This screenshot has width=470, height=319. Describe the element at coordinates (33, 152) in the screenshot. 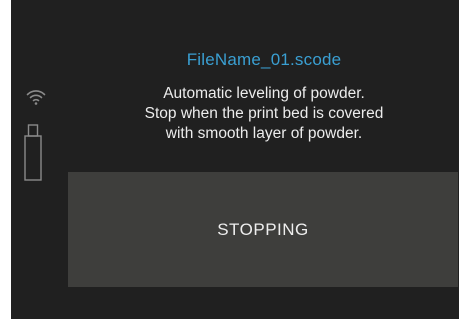

I see `usb-drive-icon` at that location.